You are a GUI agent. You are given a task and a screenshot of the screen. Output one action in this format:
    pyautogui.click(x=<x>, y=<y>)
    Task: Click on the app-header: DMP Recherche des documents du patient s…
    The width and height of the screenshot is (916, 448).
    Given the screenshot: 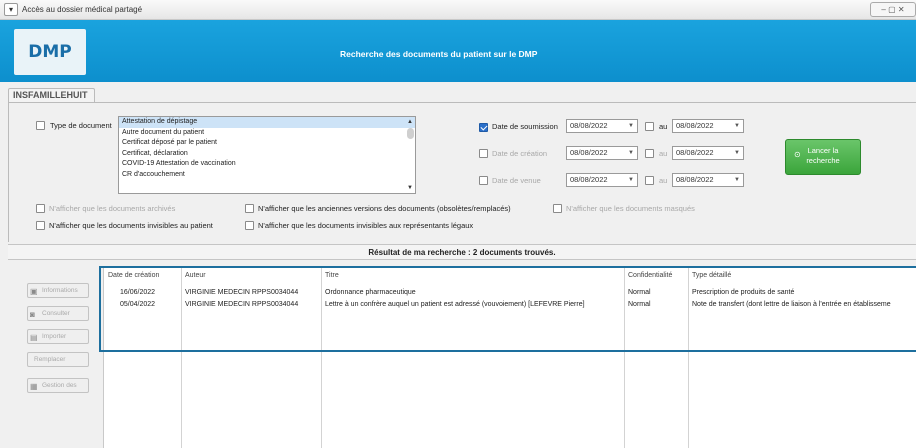 What is the action you would take?
    pyautogui.click(x=458, y=51)
    